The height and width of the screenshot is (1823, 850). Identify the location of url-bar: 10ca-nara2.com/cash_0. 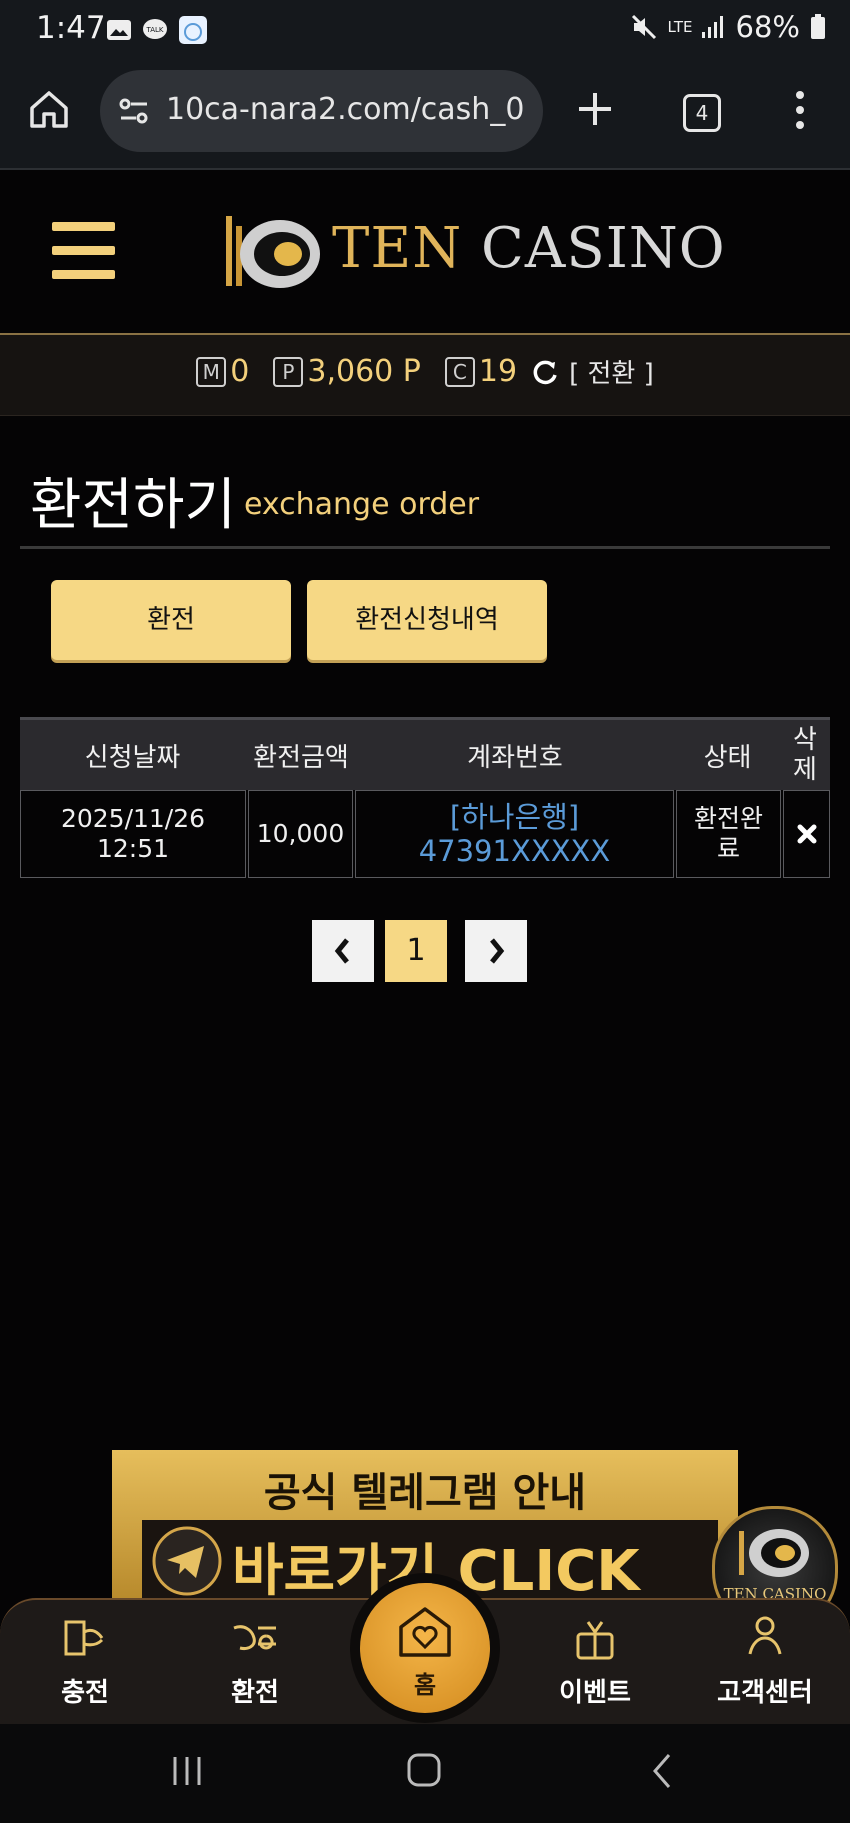
(321, 111).